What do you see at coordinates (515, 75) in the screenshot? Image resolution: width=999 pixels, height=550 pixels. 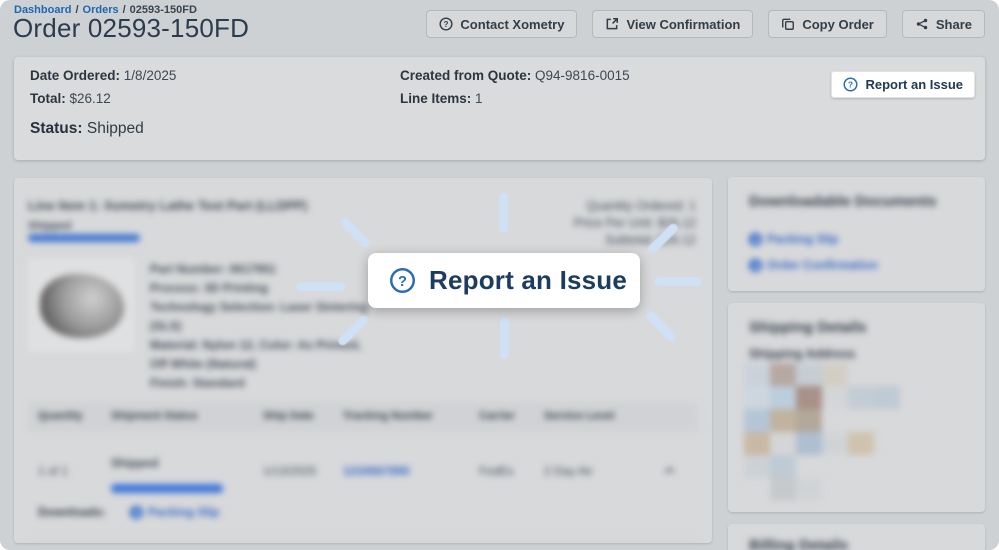 I see `created-from-quote-row: Created from Quote: Q94-9816-0015` at bounding box center [515, 75].